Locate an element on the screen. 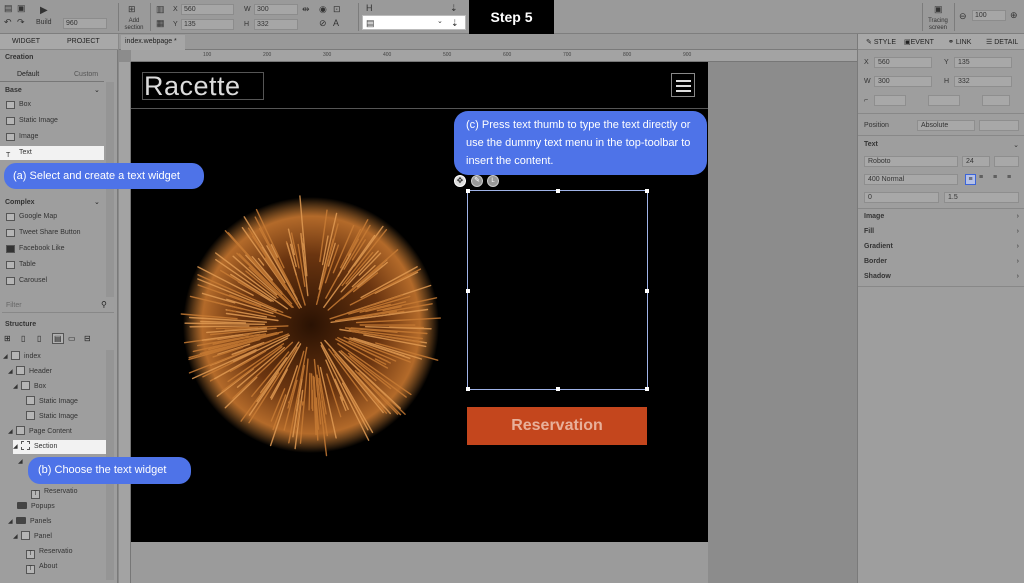 The height and width of the screenshot is (583, 1024). tree-item-section: ◢ Section is located at coordinates (63, 447).